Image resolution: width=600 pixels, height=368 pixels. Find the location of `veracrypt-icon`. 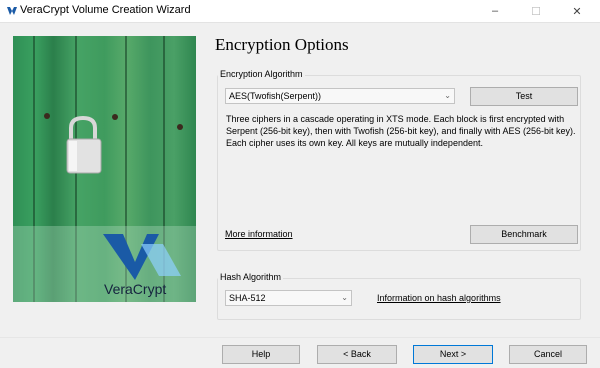

veracrypt-icon is located at coordinates (12, 11).